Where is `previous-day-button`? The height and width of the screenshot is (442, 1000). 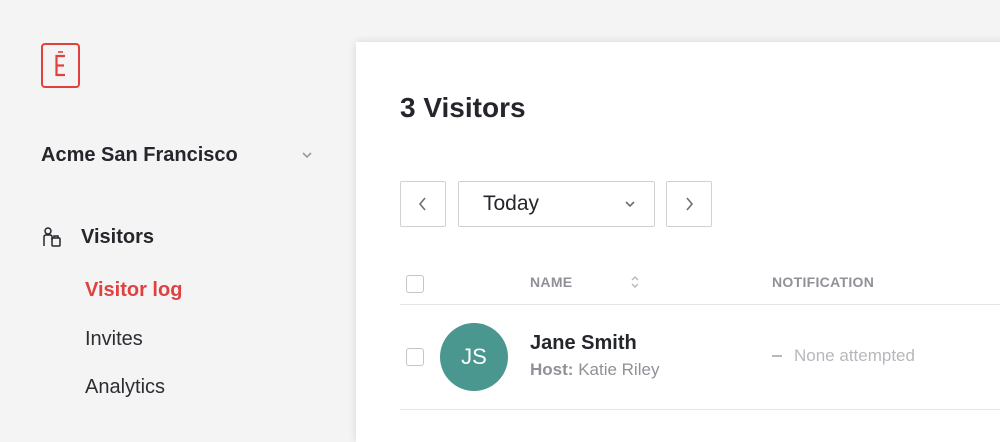
previous-day-button is located at coordinates (423, 204).